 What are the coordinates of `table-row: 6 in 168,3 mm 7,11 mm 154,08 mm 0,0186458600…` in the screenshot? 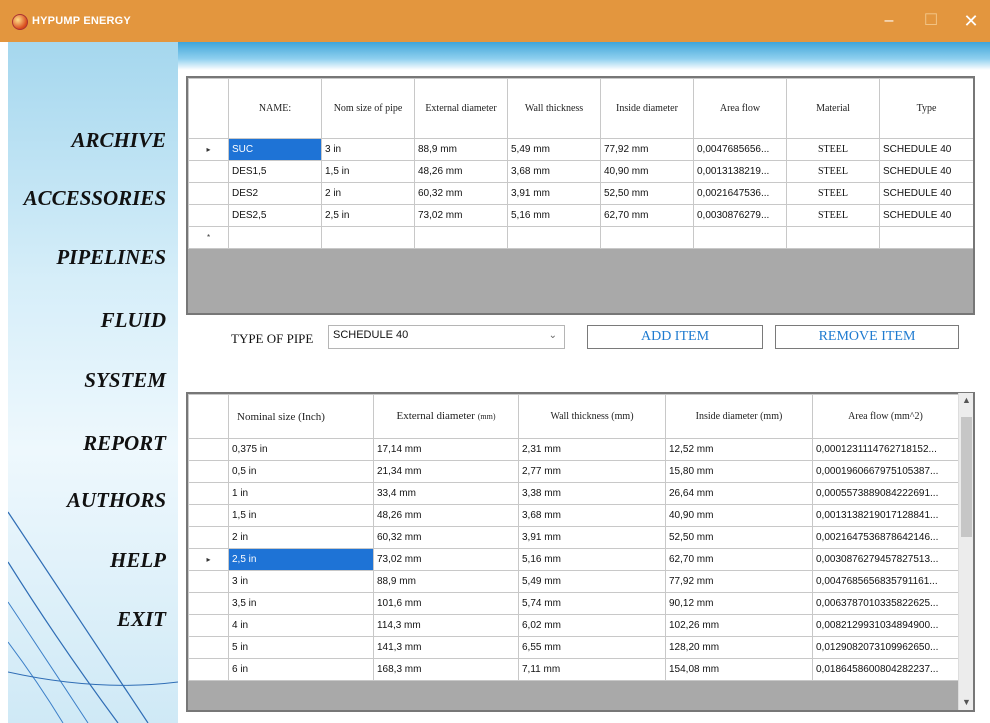 It's located at (573, 669).